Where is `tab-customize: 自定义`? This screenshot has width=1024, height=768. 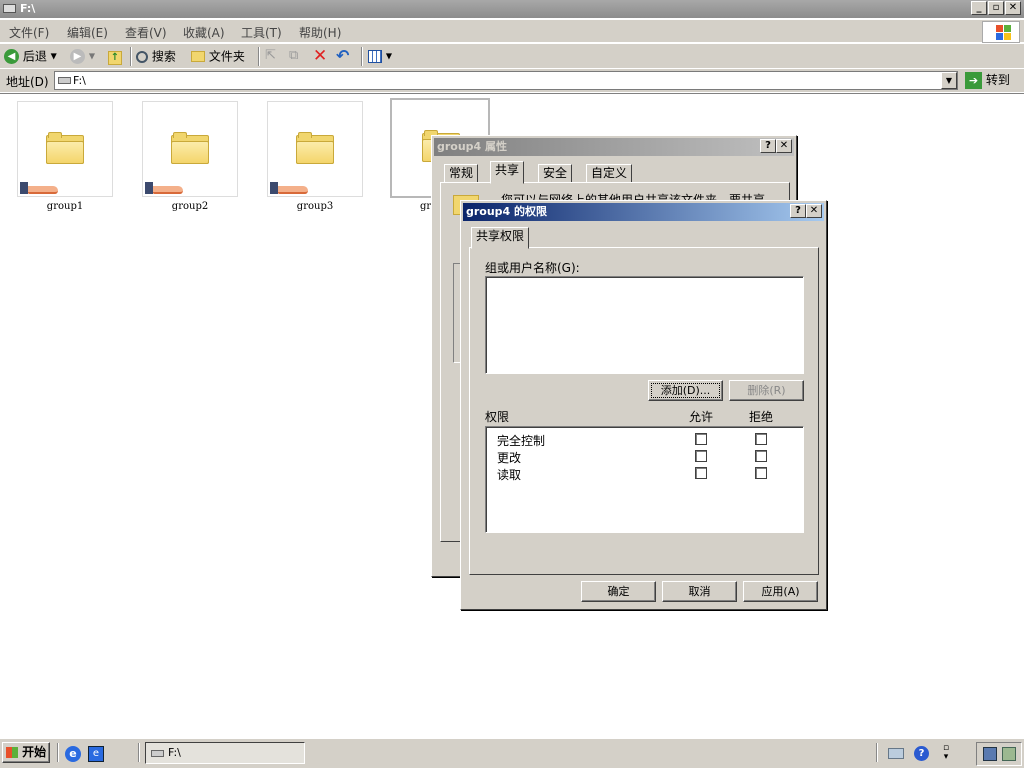
tab-customize: 自定义 is located at coordinates (609, 173).